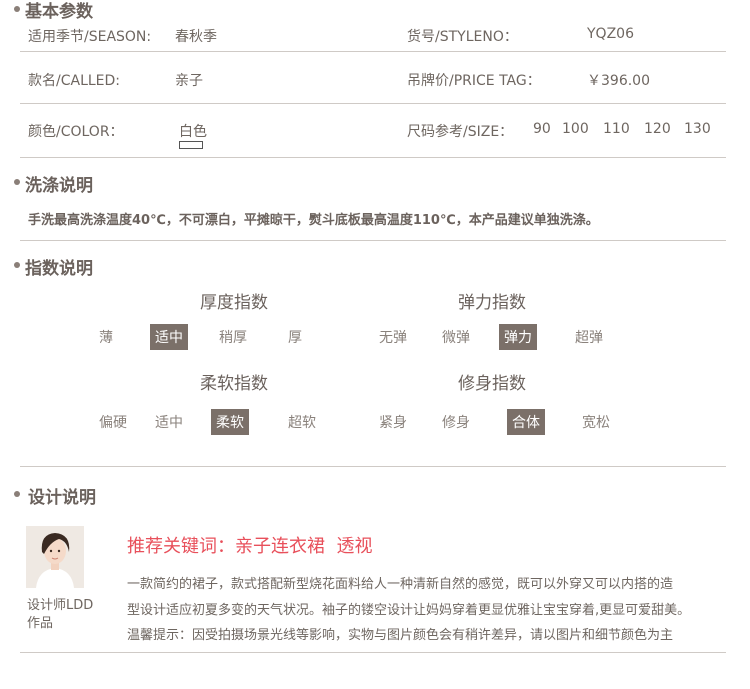  Describe the element at coordinates (76, 132) in the screenshot. I see `color-label: 颜色/COLOR：` at that location.